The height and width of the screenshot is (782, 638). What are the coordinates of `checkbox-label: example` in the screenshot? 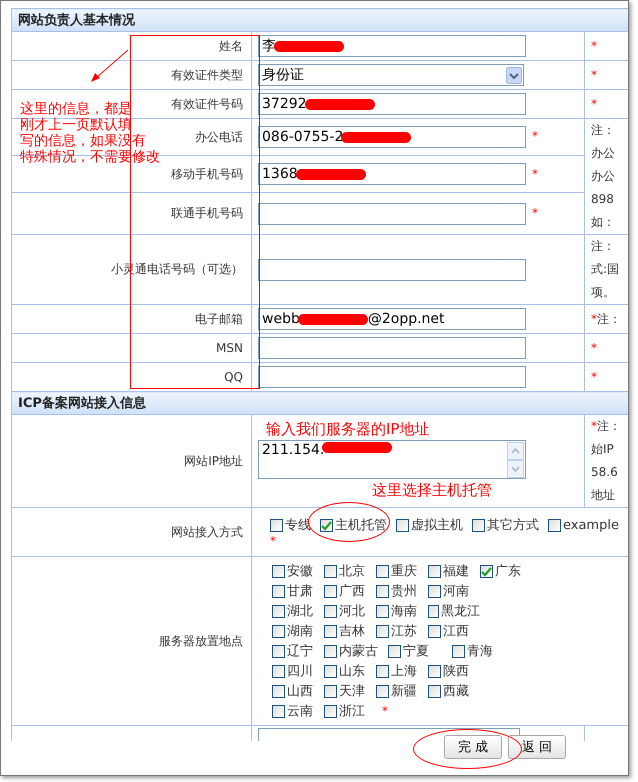 It's located at (591, 525).